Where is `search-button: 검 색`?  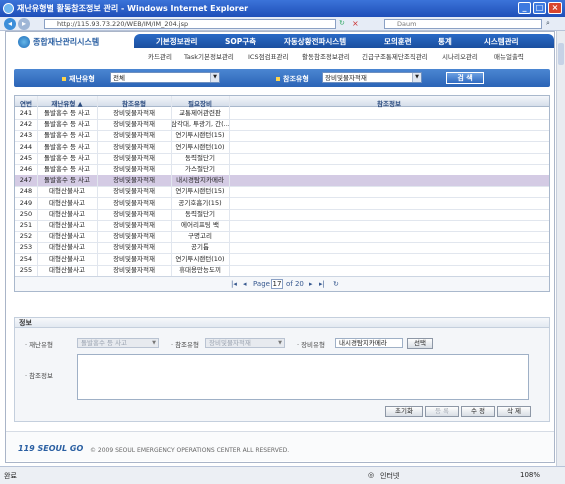 search-button: 검 색 is located at coordinates (465, 78).